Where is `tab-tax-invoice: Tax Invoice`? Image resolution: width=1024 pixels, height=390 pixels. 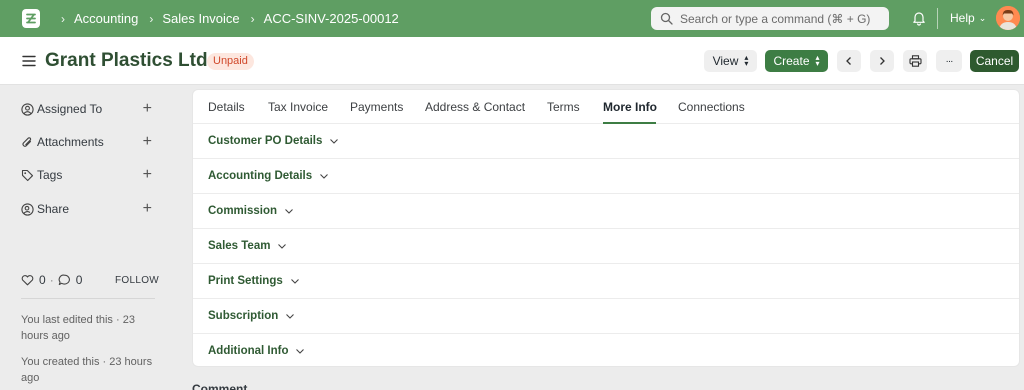 tab-tax-invoice: Tax Invoice is located at coordinates (298, 107).